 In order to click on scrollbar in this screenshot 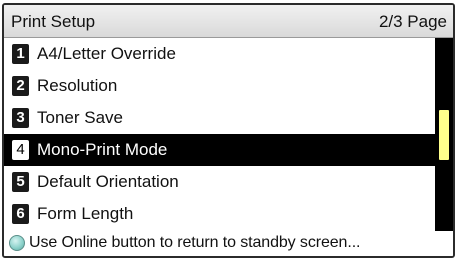, I will do `click(444, 134)`.